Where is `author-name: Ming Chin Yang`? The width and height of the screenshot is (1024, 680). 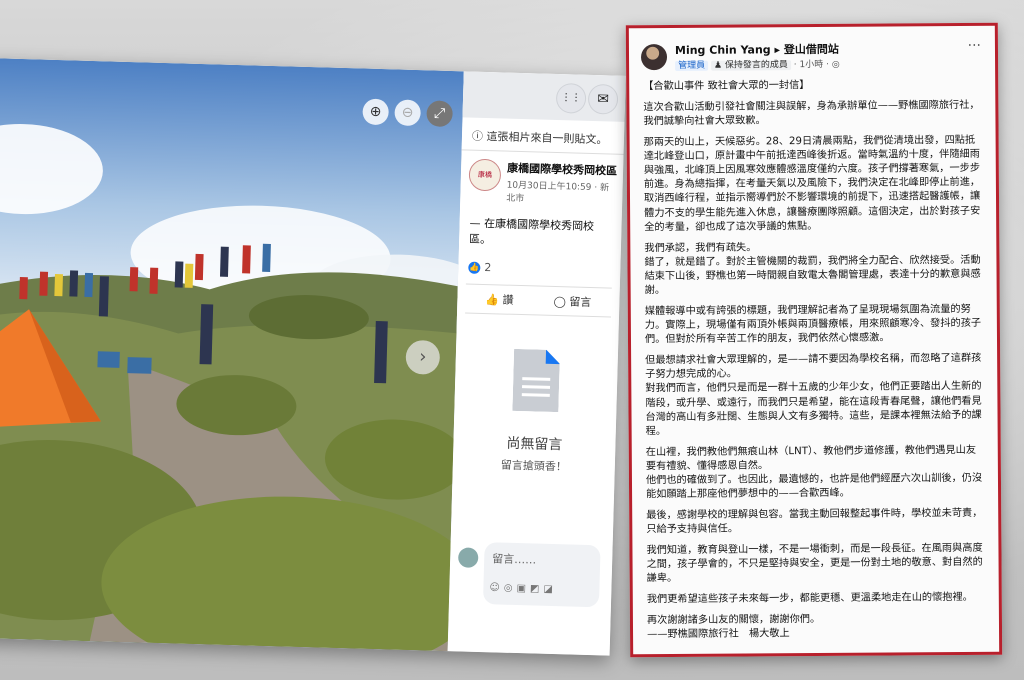 author-name: Ming Chin Yang is located at coordinates (723, 50).